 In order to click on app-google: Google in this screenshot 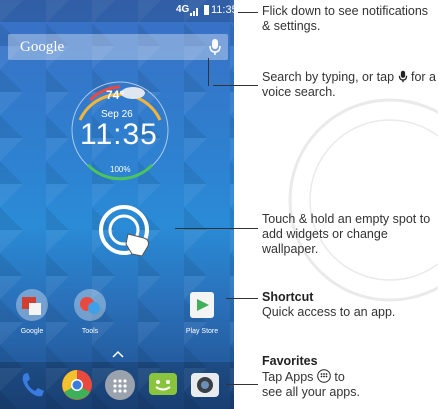, I will do `click(32, 311)`.